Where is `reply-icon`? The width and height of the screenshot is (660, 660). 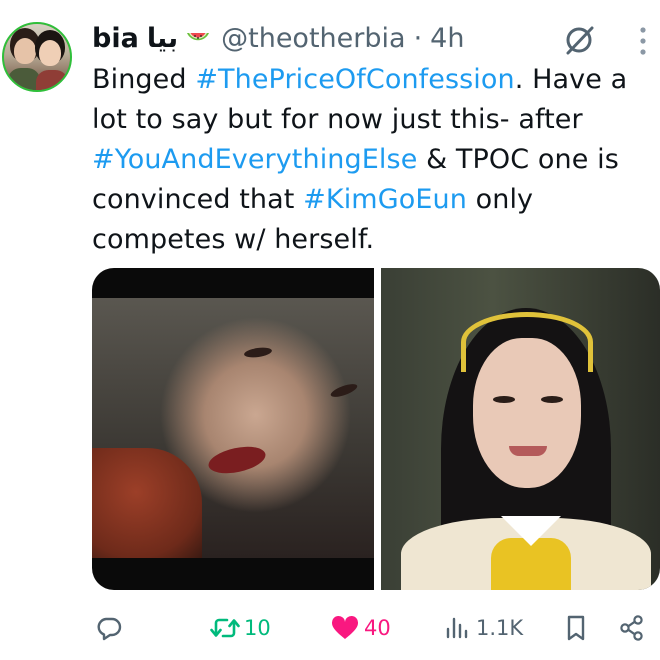
reply-icon is located at coordinates (109, 628).